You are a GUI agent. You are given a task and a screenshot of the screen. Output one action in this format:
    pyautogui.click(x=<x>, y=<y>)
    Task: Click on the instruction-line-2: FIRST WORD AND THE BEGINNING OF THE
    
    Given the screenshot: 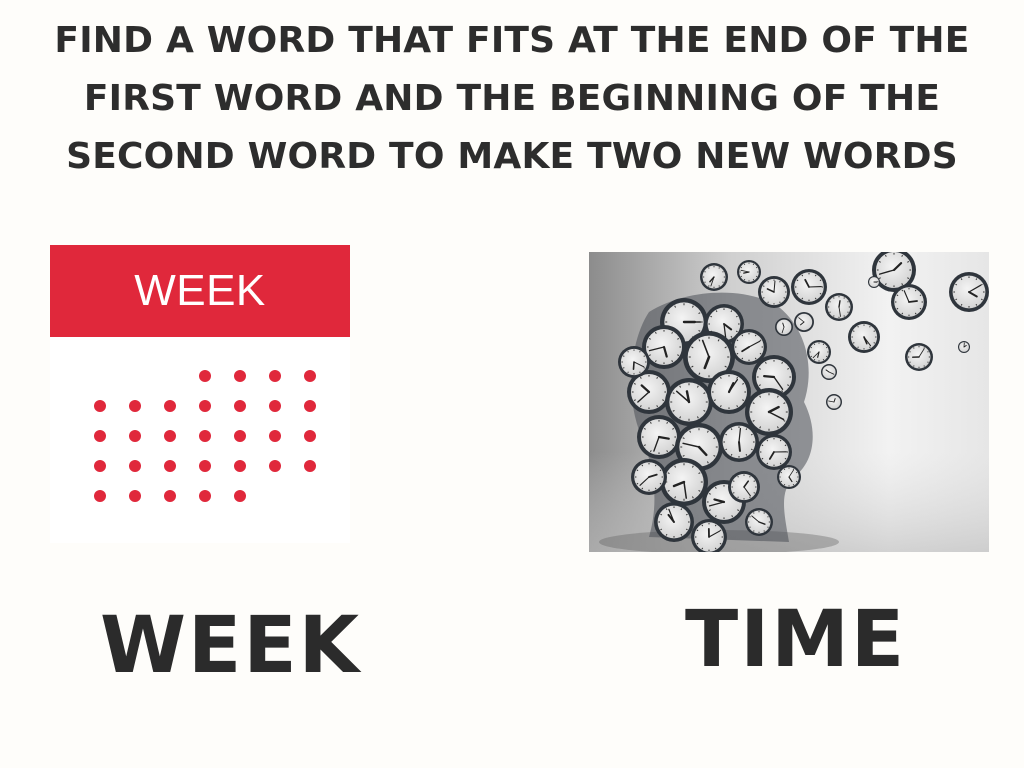 What is the action you would take?
    pyautogui.click(x=512, y=98)
    